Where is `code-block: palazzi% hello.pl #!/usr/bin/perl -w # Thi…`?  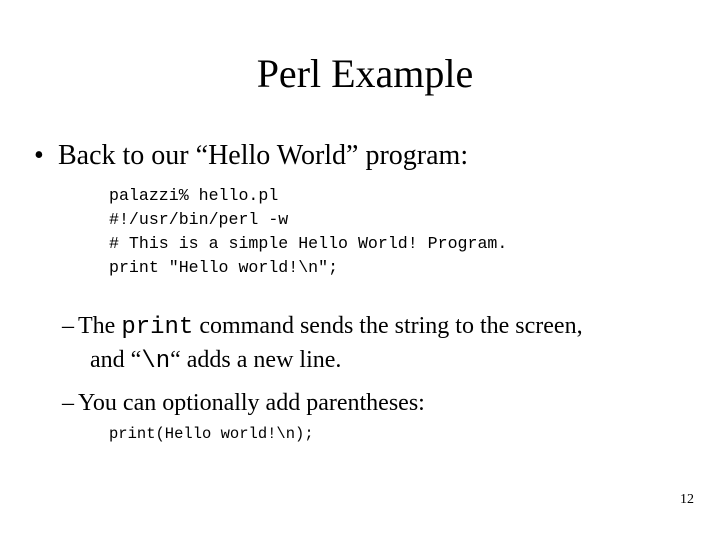
code-block: palazzi% hello.pl #!/usr/bin/perl -w # Thi… is located at coordinates (308, 232).